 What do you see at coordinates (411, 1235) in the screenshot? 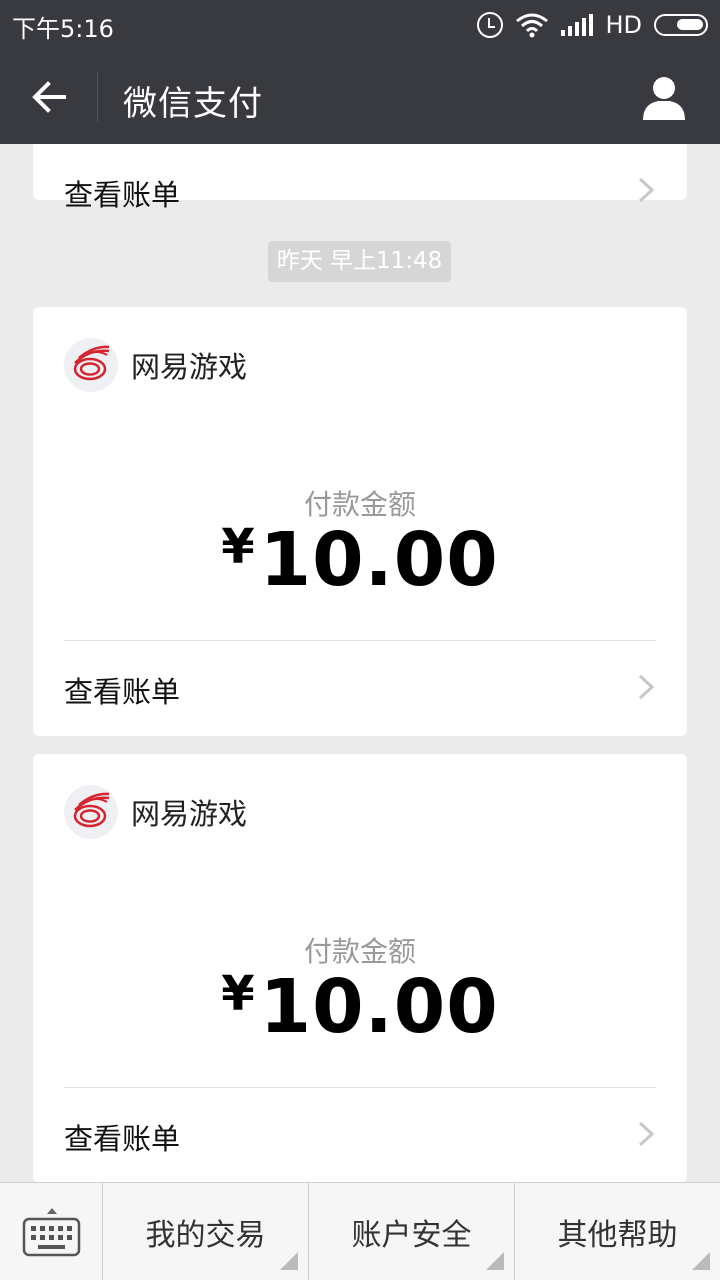
I see `tab-label: 账户安全` at bounding box center [411, 1235].